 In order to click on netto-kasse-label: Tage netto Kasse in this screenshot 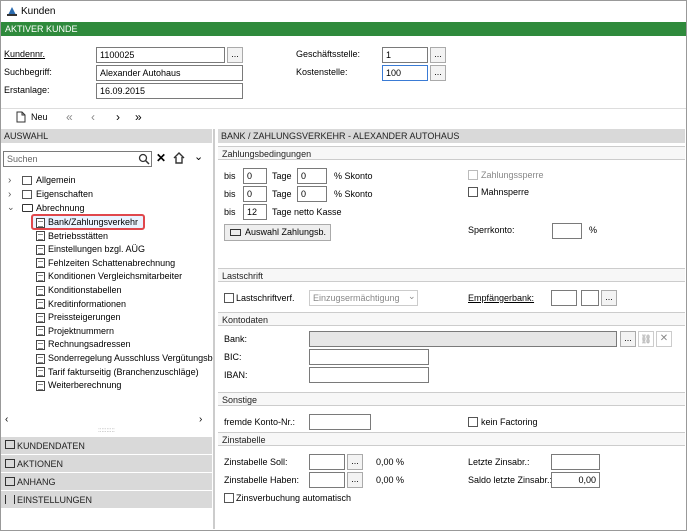, I will do `click(307, 212)`.